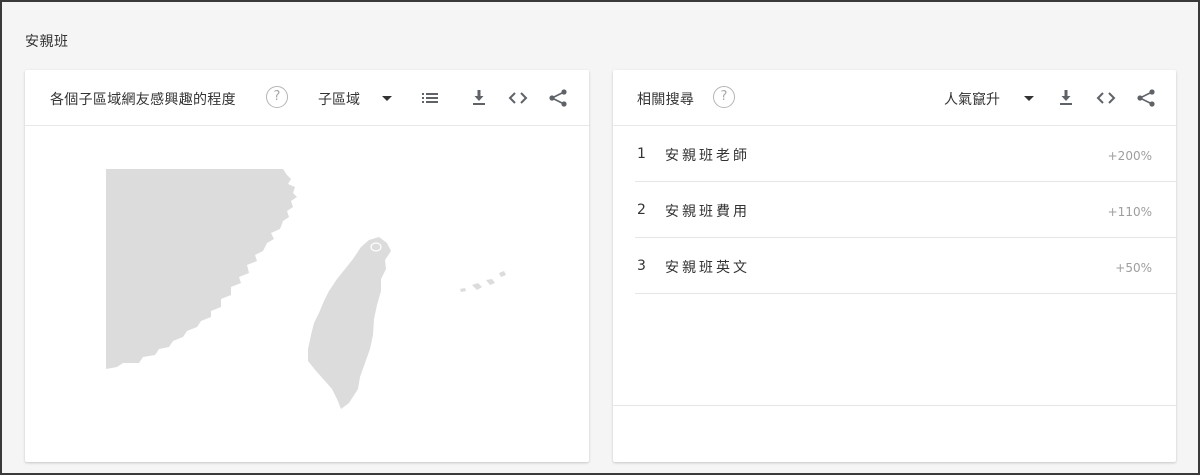  Describe the element at coordinates (430, 98) in the screenshot. I see `list-icon` at that location.